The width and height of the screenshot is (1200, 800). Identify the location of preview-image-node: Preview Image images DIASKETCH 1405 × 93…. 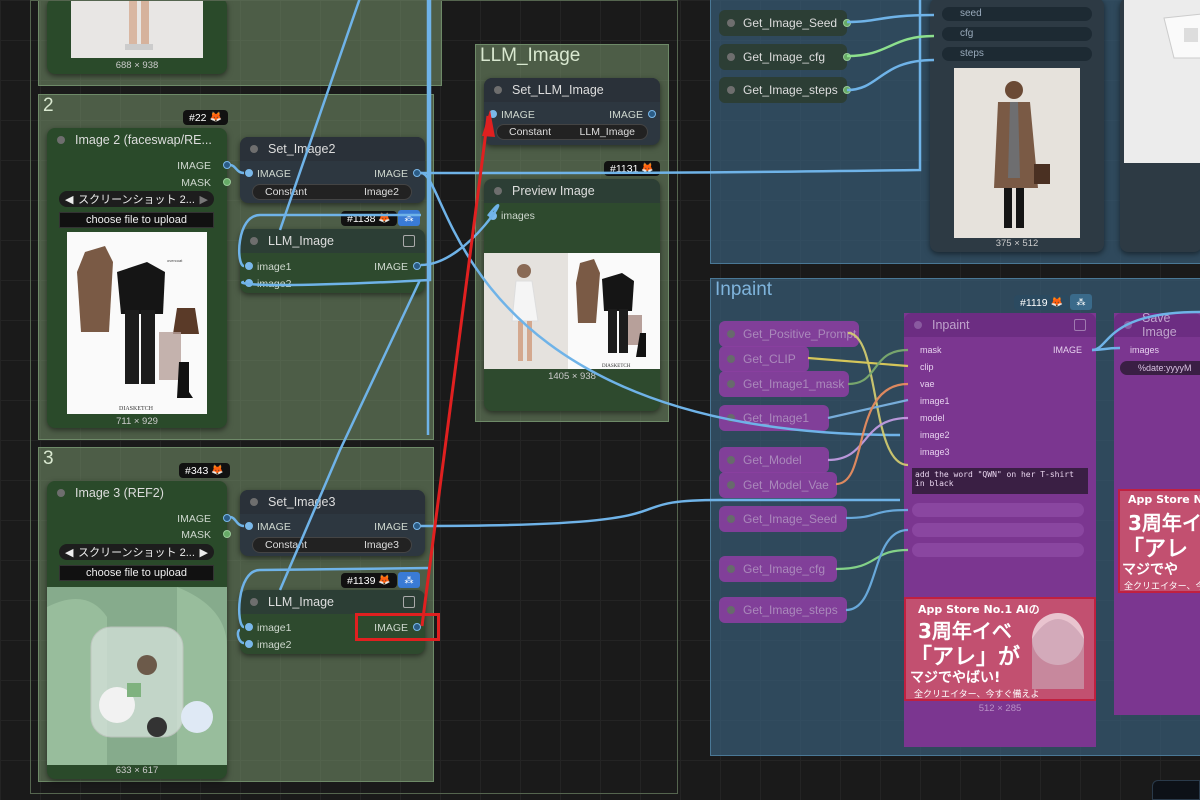
(572, 295).